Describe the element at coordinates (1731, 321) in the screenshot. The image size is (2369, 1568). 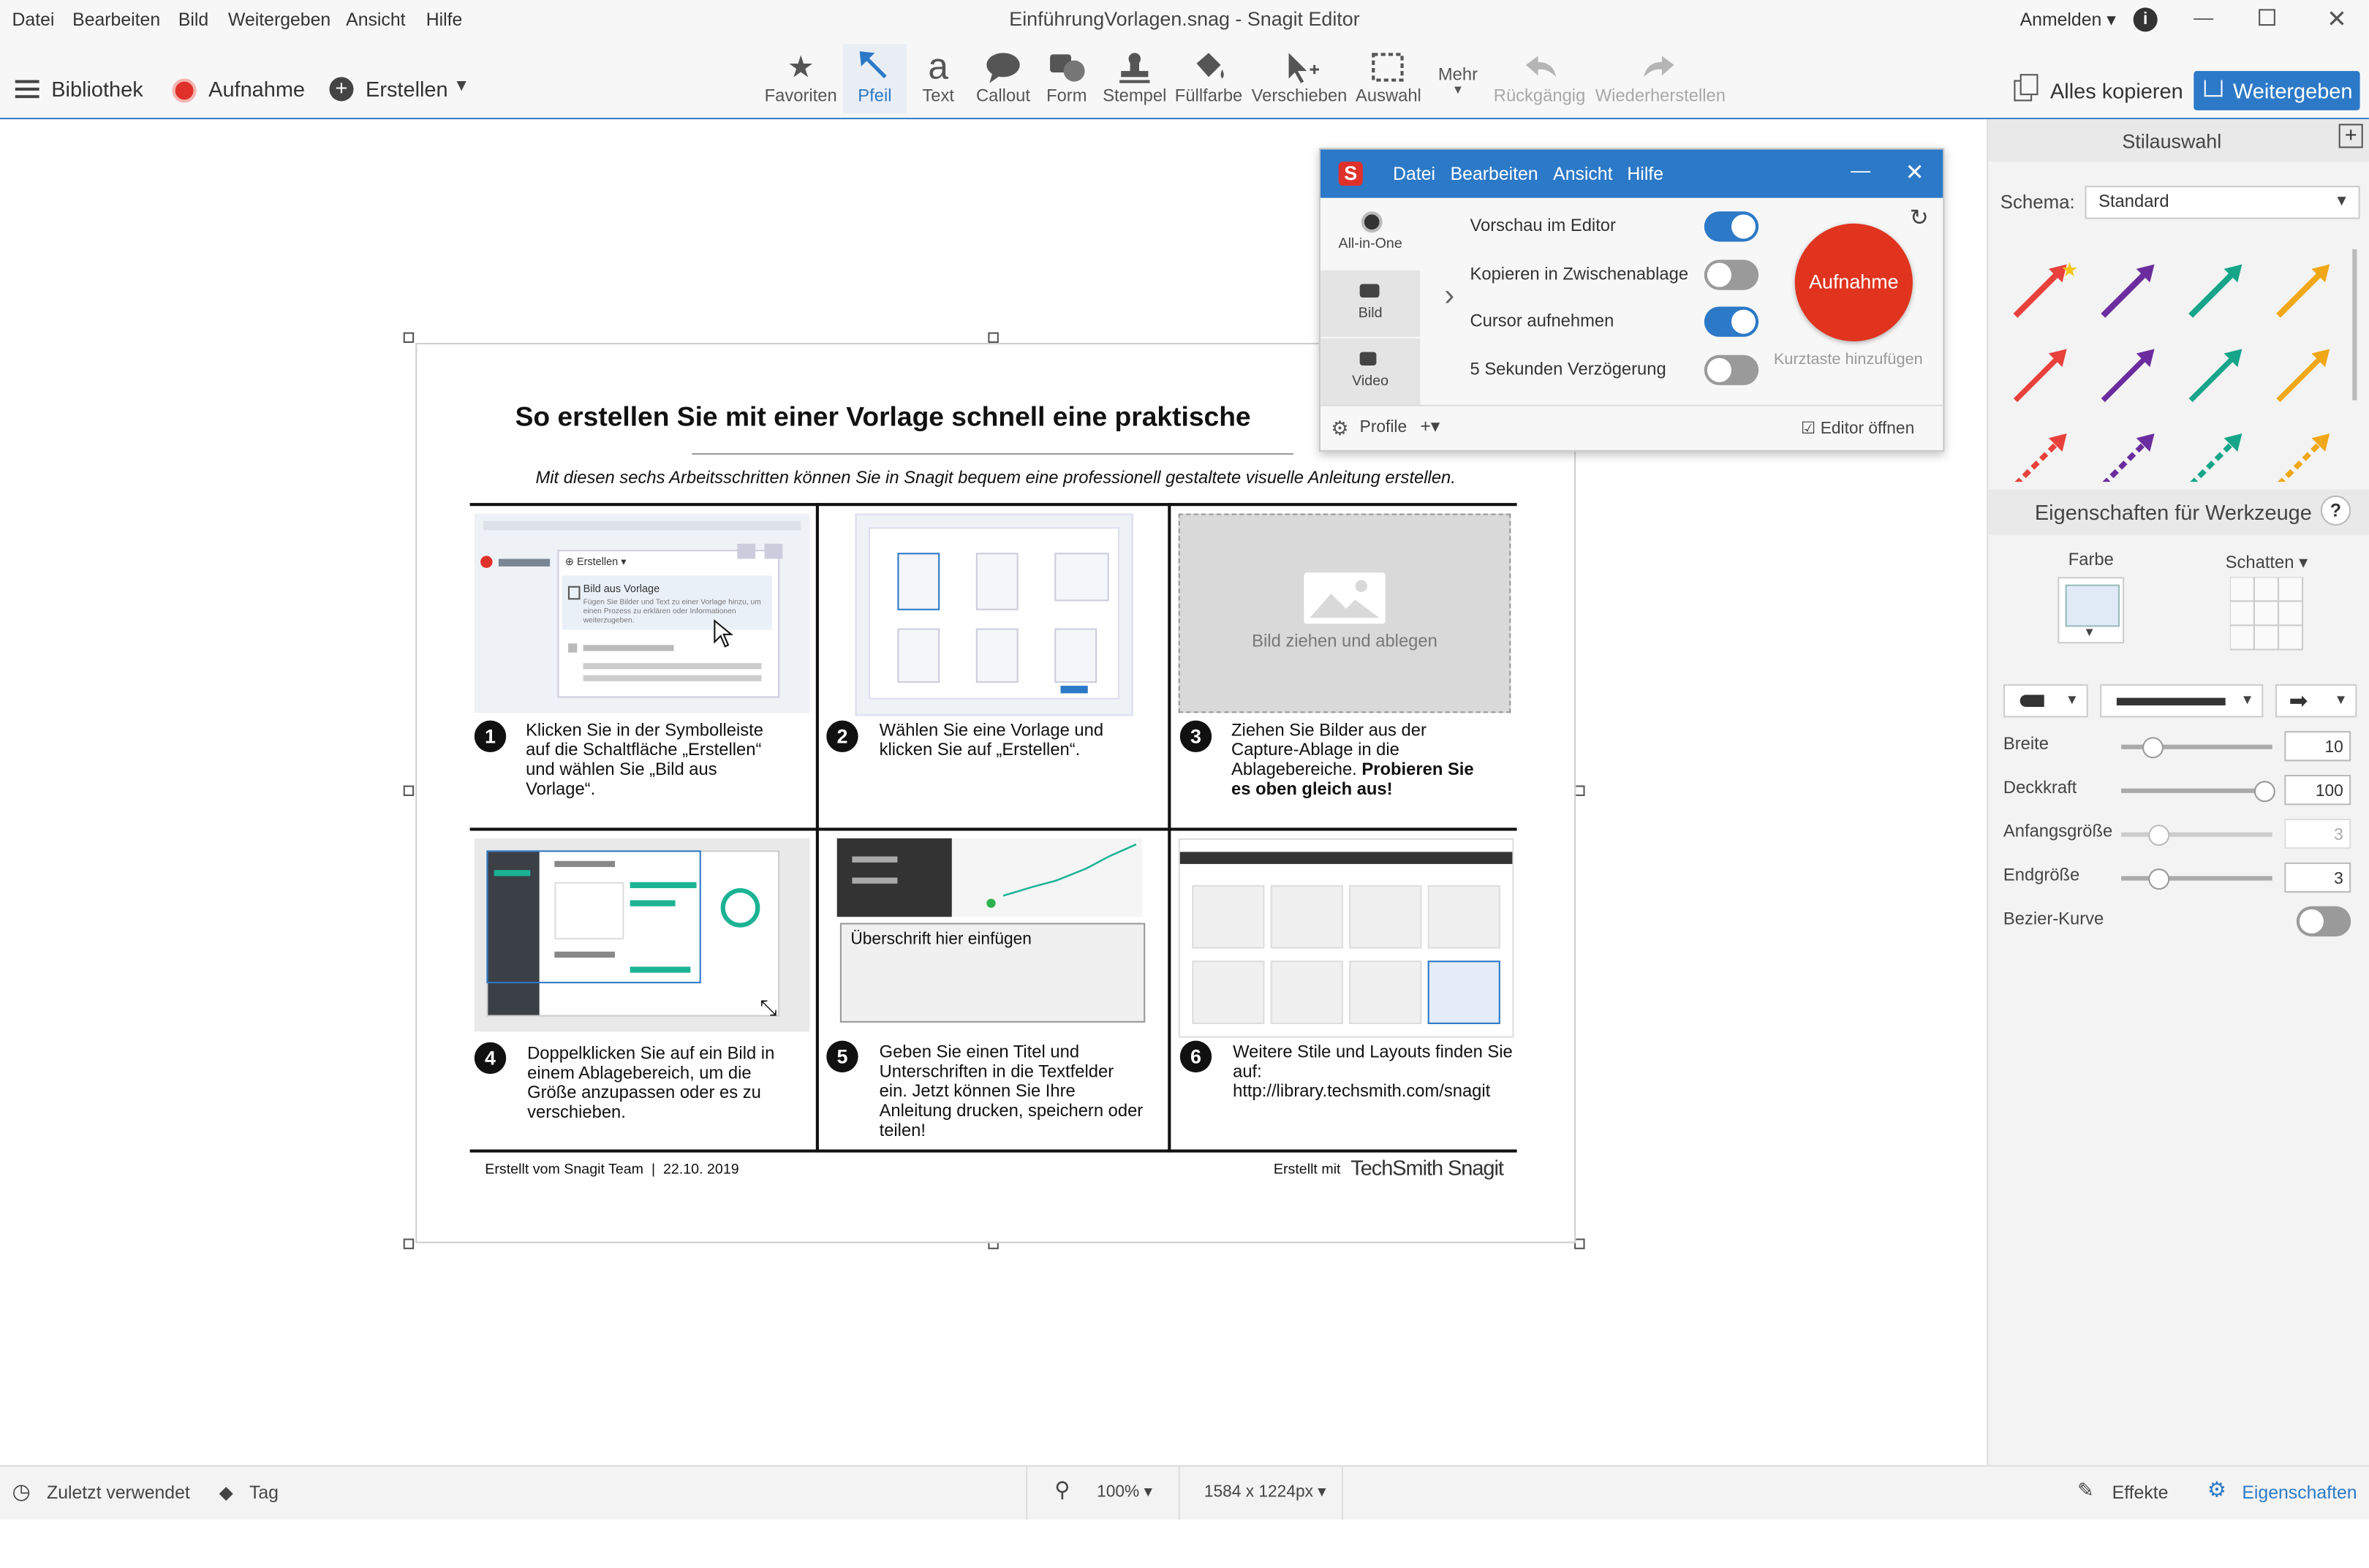
I see `option-cursor-toggle` at that location.